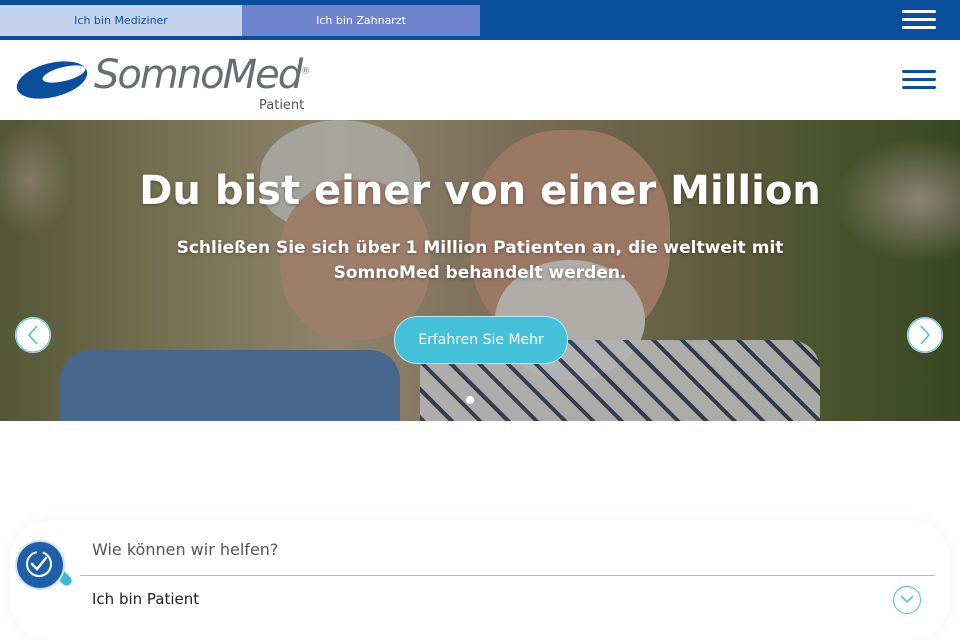 The image size is (960, 640). I want to click on carousel-dot, so click(470, 400).